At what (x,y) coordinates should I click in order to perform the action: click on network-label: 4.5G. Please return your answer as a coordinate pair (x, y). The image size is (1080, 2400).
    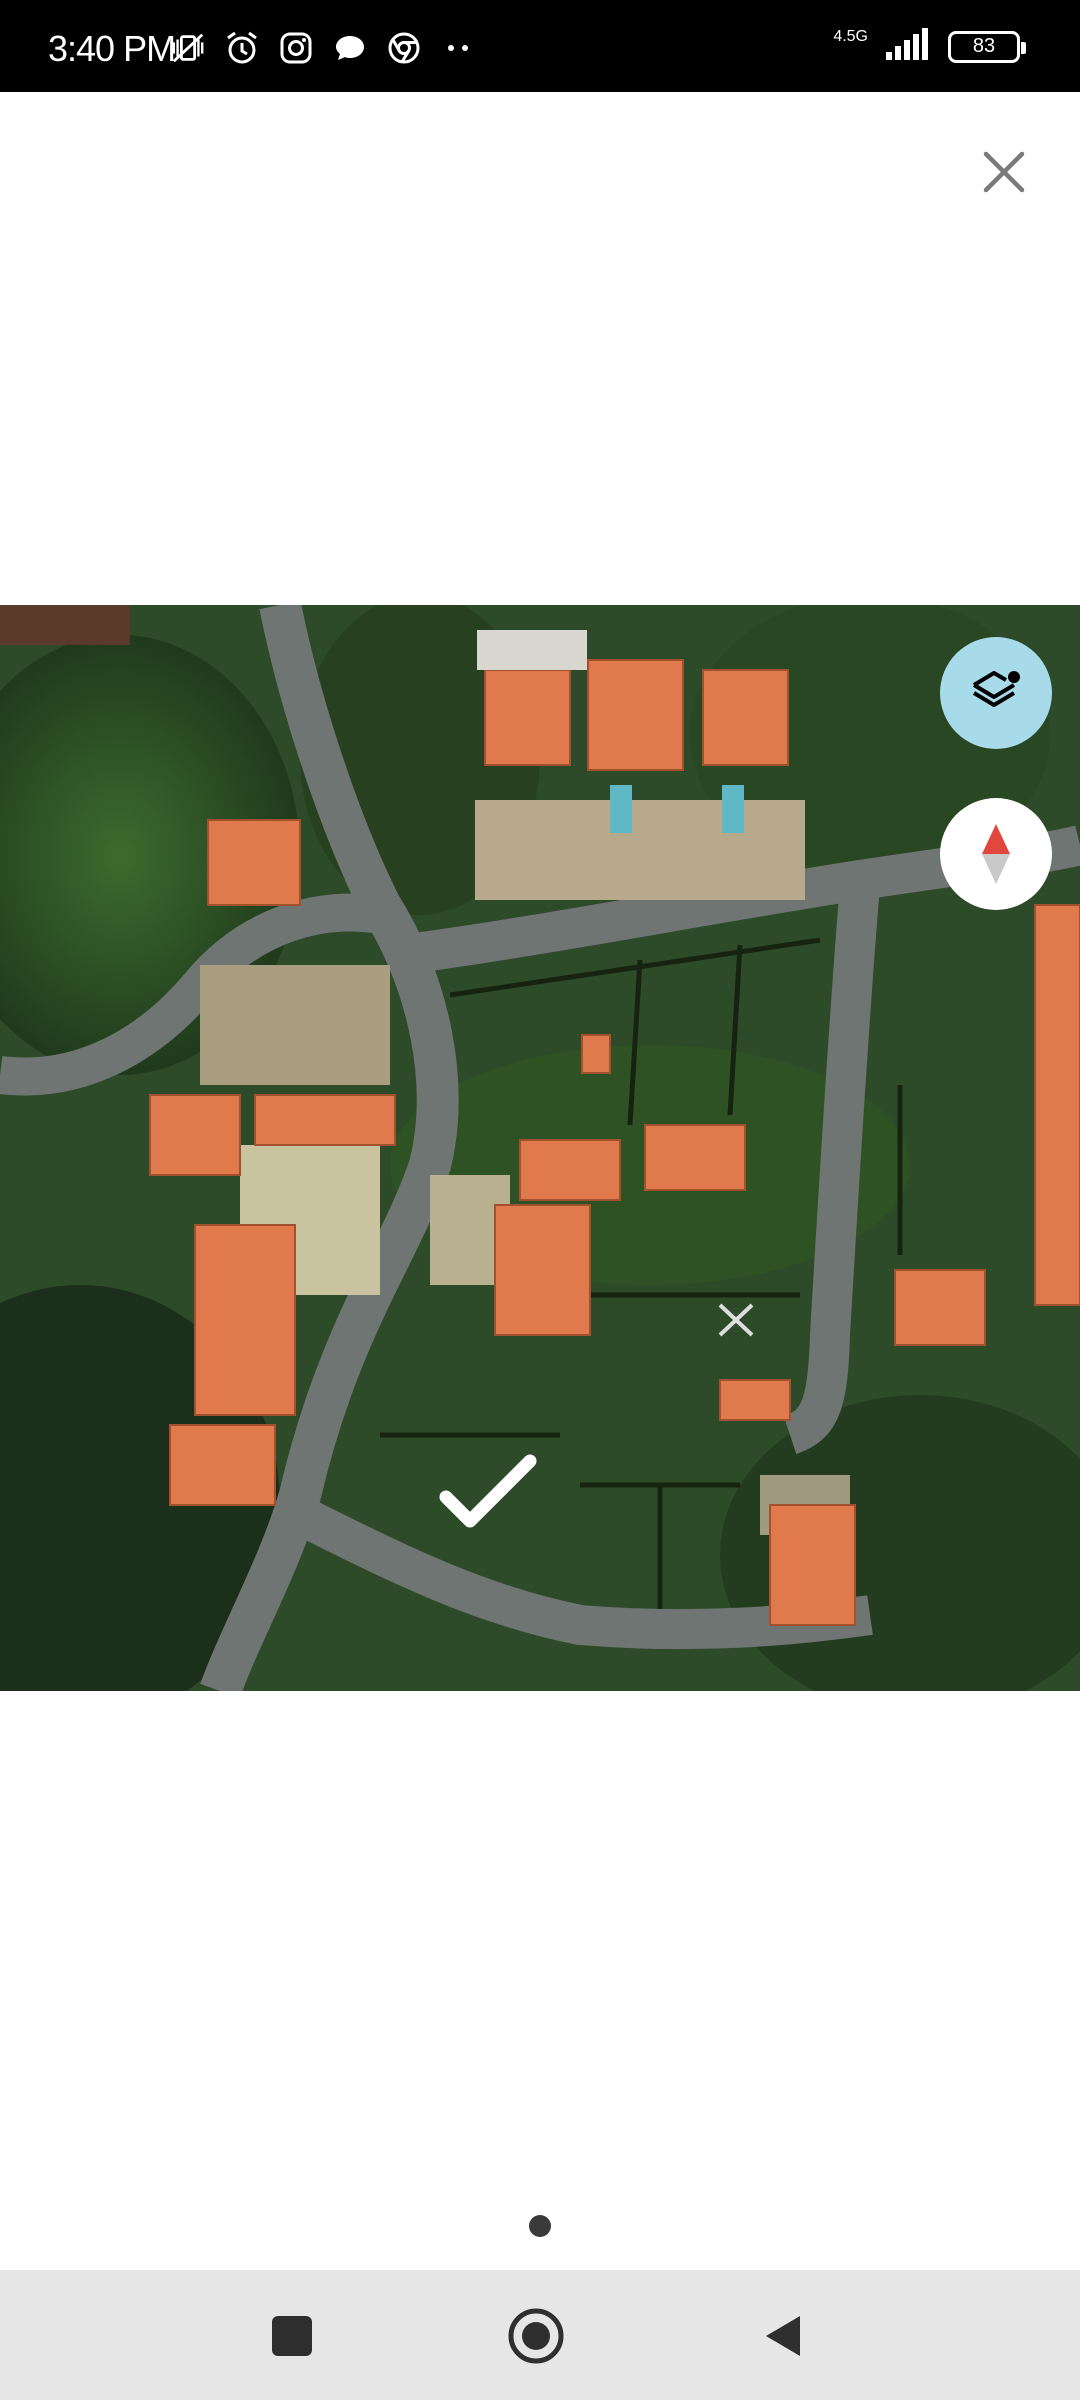
    Looking at the image, I should click on (850, 36).